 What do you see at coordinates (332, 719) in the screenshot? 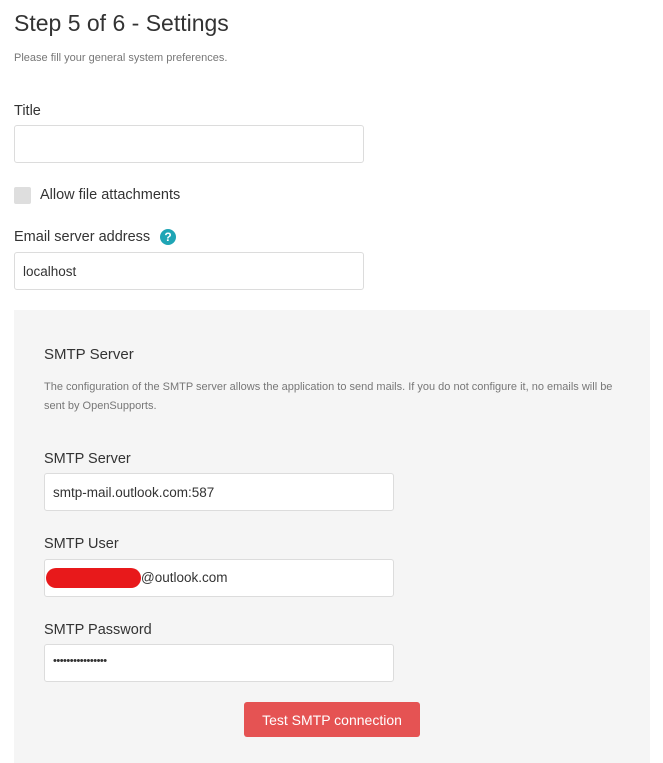
I see `test-smtp-connection-button: Test SMTP connection` at bounding box center [332, 719].